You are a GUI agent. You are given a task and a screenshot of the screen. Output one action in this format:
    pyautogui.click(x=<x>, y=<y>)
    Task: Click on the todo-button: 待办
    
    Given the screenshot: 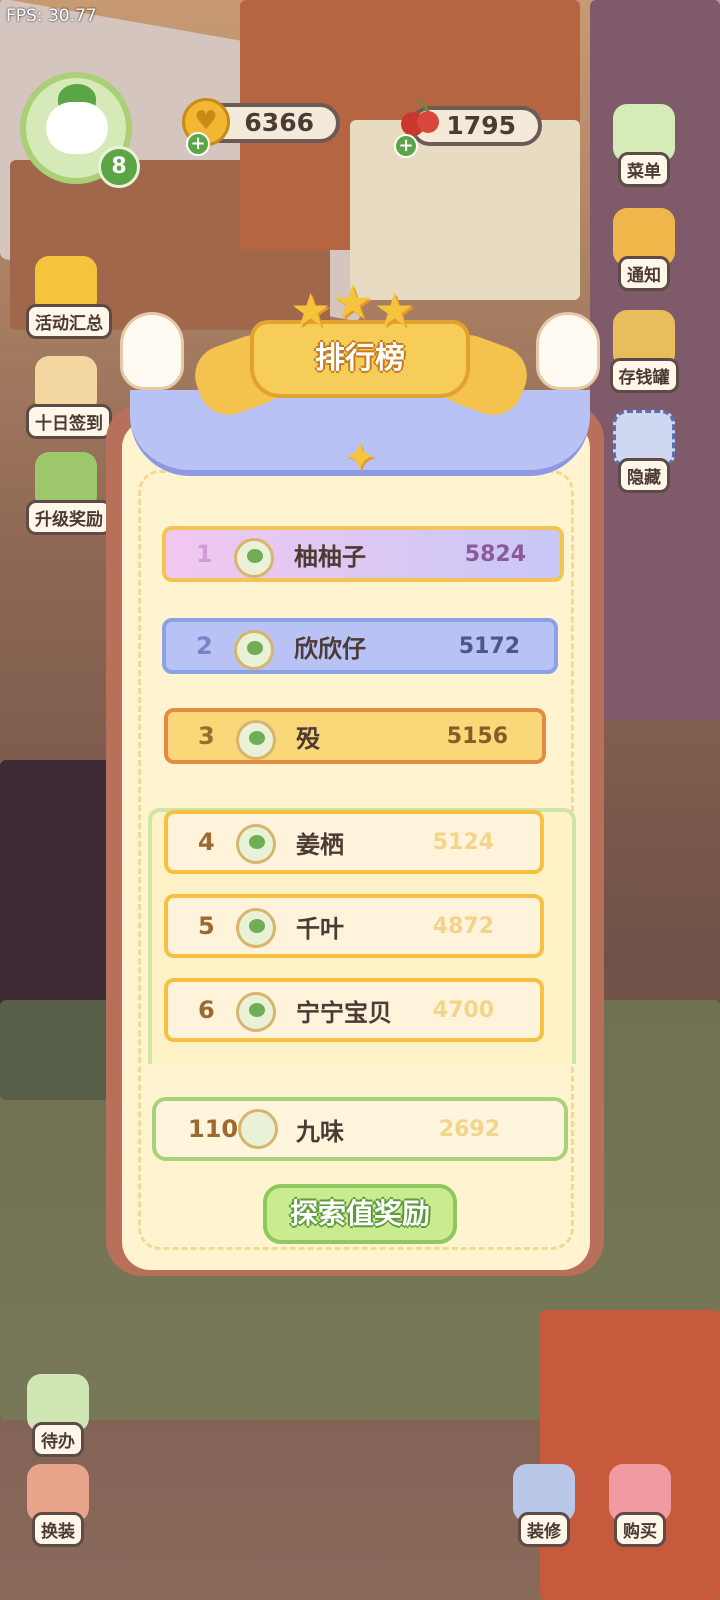 What is the action you would take?
    pyautogui.click(x=58, y=1415)
    